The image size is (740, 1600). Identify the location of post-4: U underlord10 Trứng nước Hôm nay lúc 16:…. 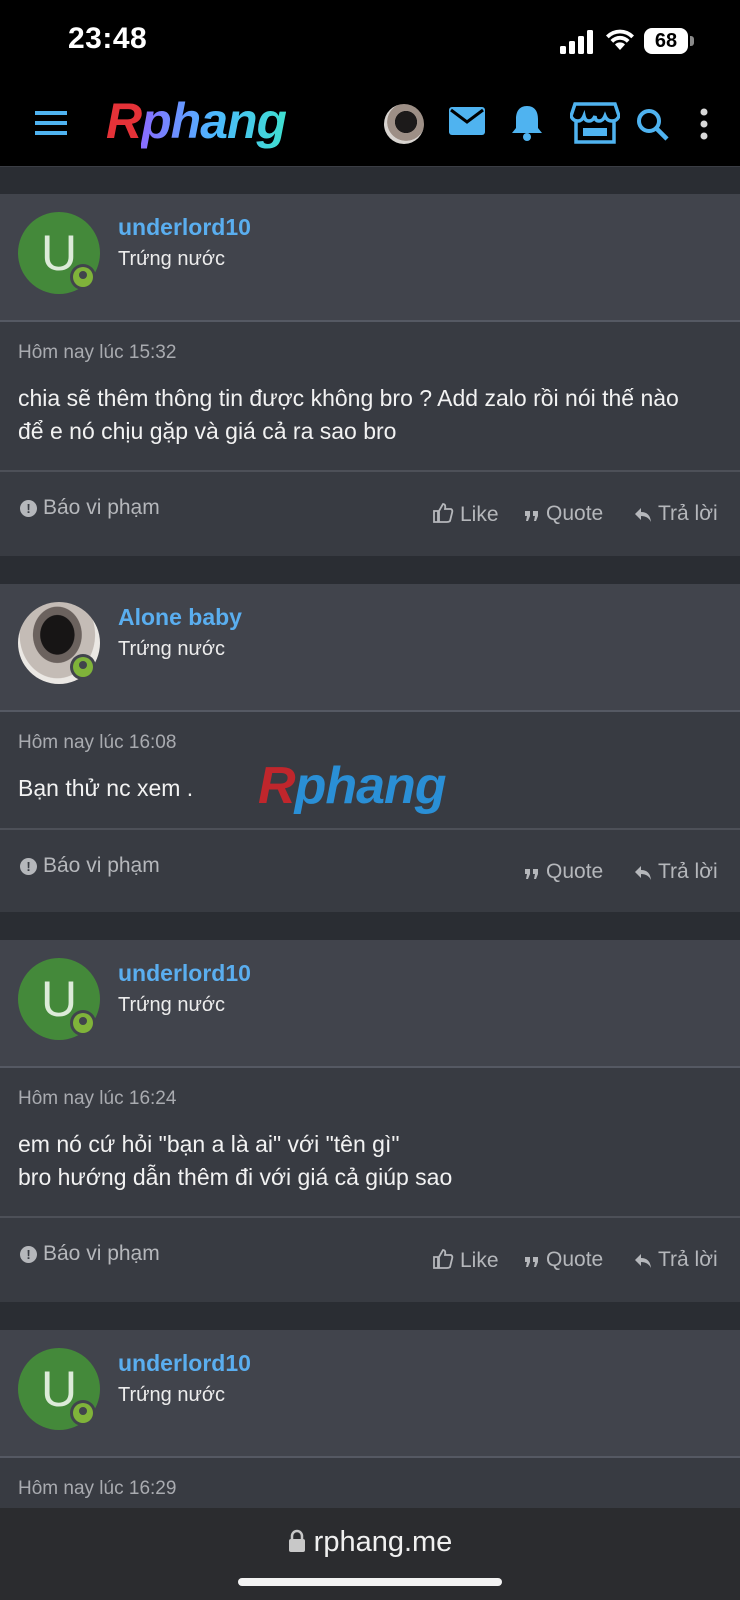
(370, 1425).